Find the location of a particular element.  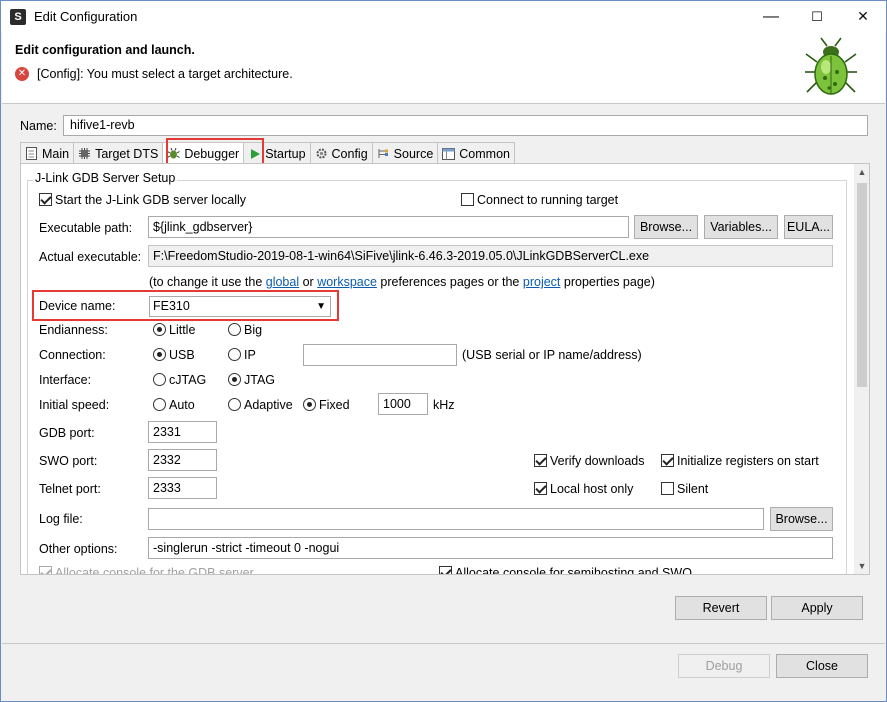

if-cjtag-radio-dot is located at coordinates (159, 379).